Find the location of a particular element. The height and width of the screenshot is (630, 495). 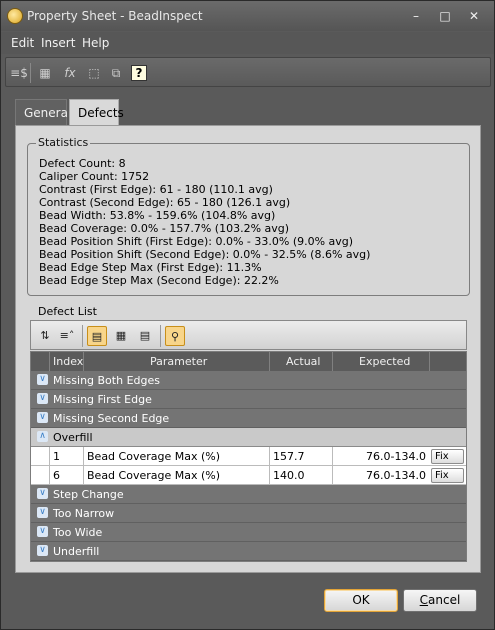

window-title: Property Sheet - BeadInspect is located at coordinates (115, 16).